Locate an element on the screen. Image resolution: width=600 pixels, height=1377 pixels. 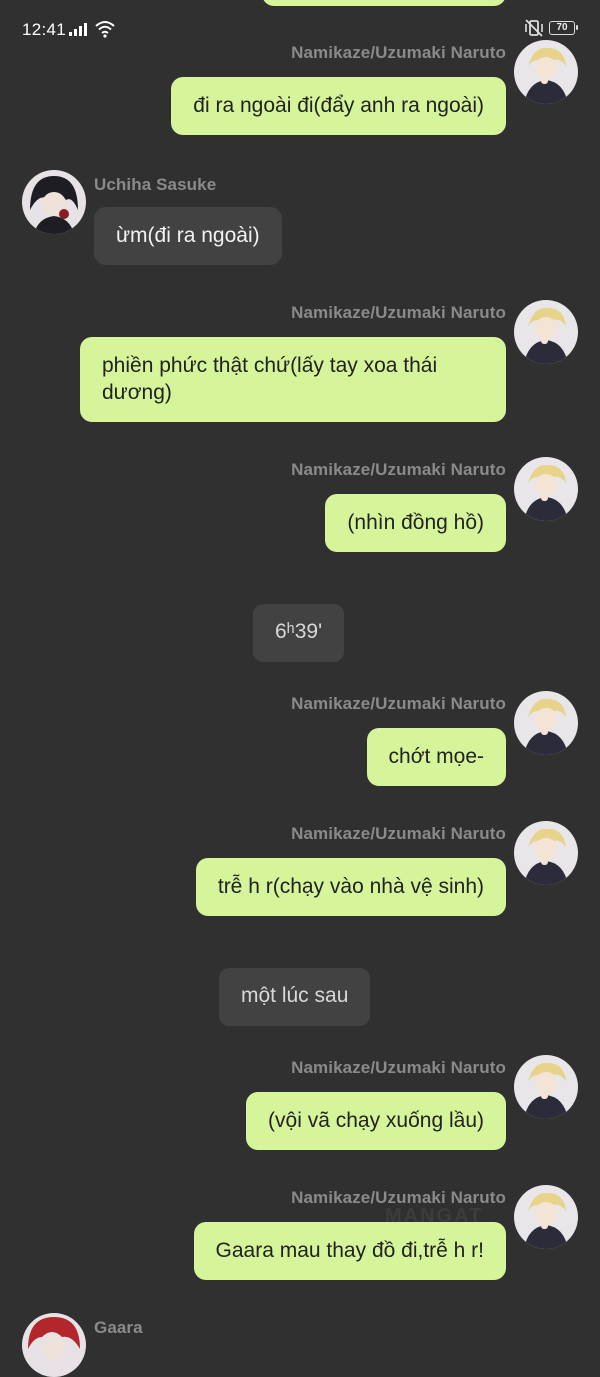
message-bubble: ừm(đi ra ngoài) is located at coordinates (188, 236).